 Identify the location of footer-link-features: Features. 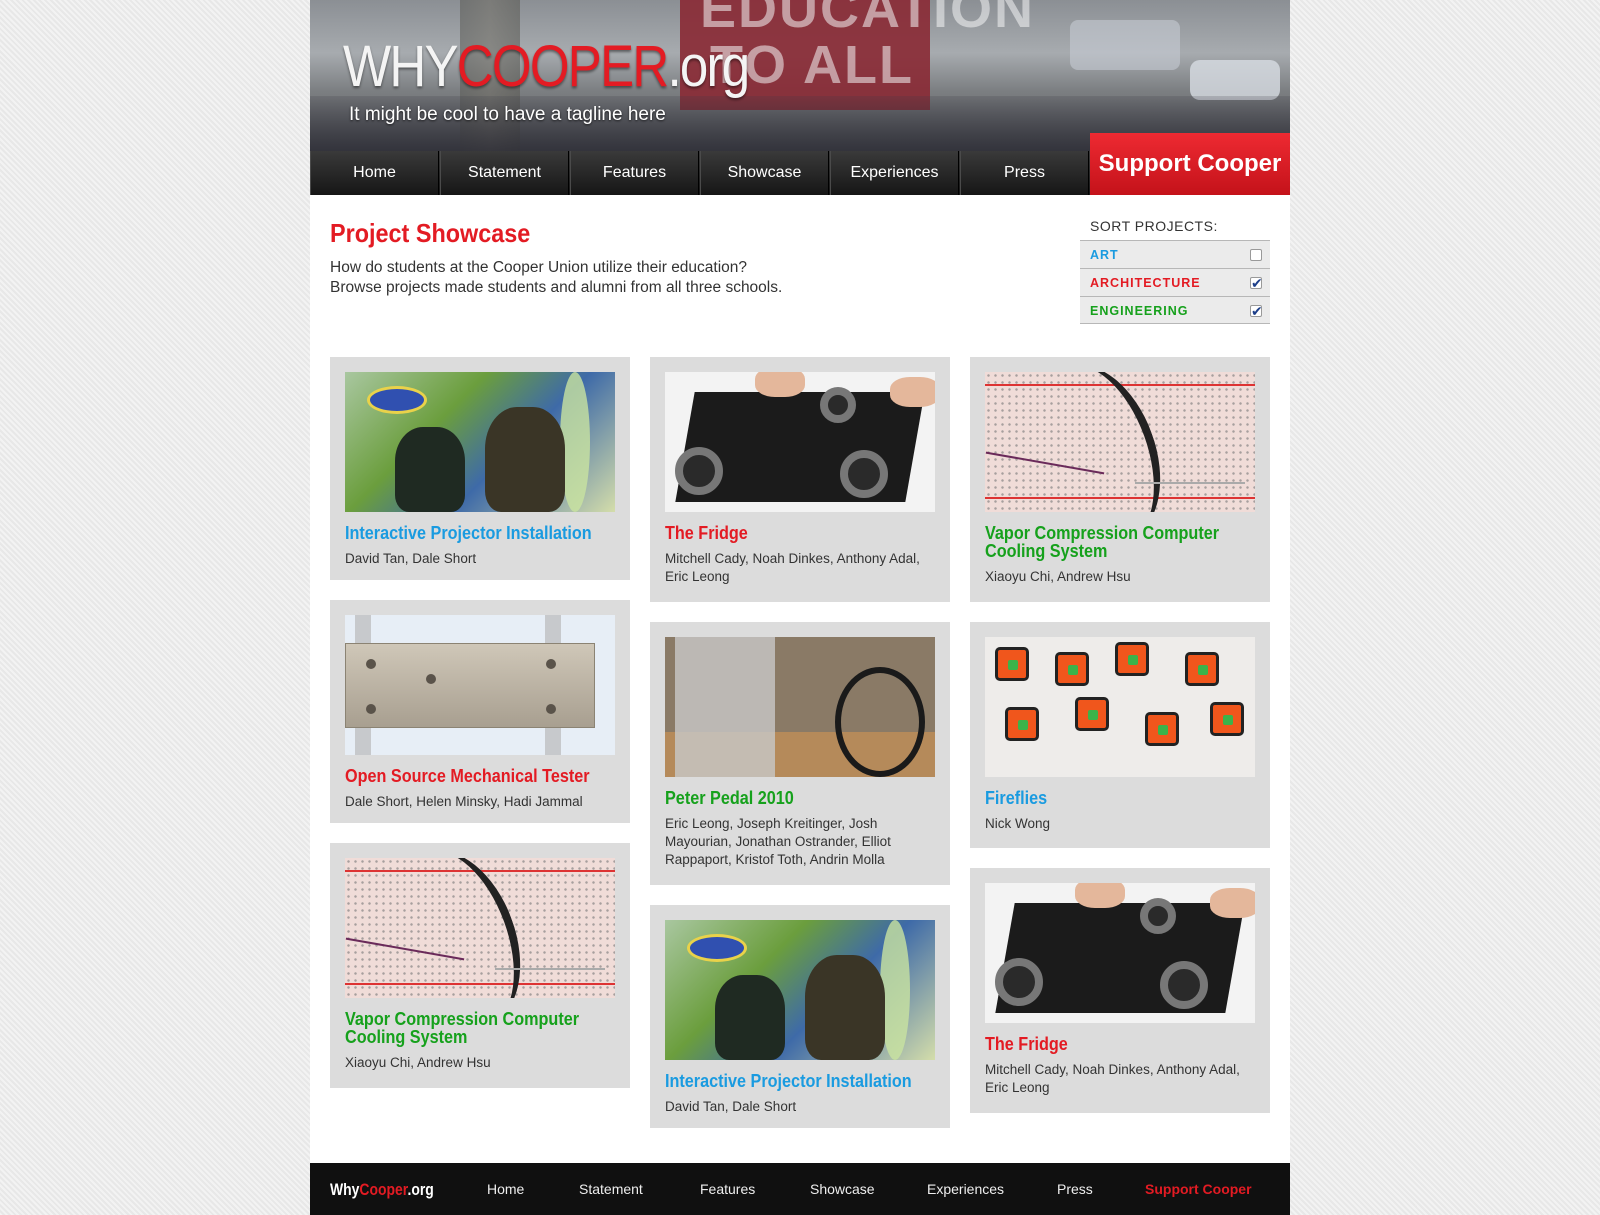
(727, 1189).